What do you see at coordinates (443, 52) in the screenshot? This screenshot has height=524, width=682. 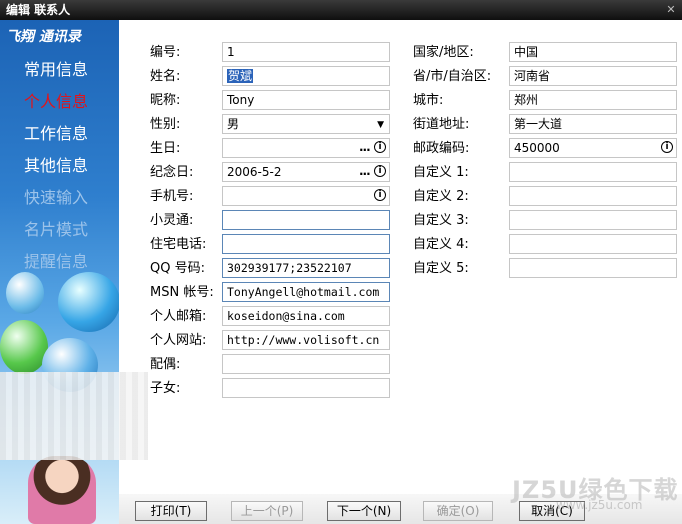 I see `label-country: 国家/地区:` at bounding box center [443, 52].